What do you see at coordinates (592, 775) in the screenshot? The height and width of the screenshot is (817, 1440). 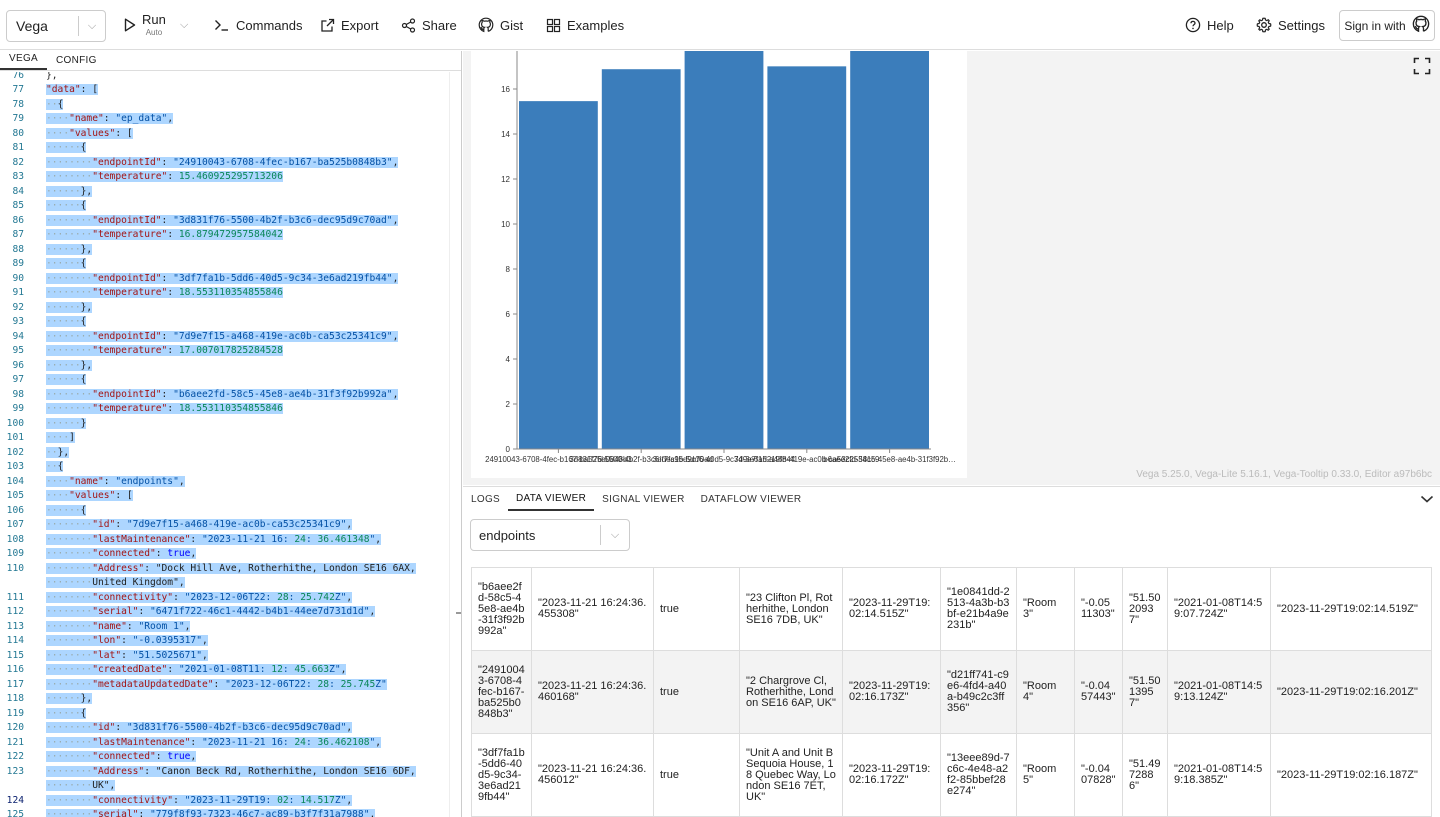 I see `table-cell: "2023-11-21 16:24:36.456012"` at bounding box center [592, 775].